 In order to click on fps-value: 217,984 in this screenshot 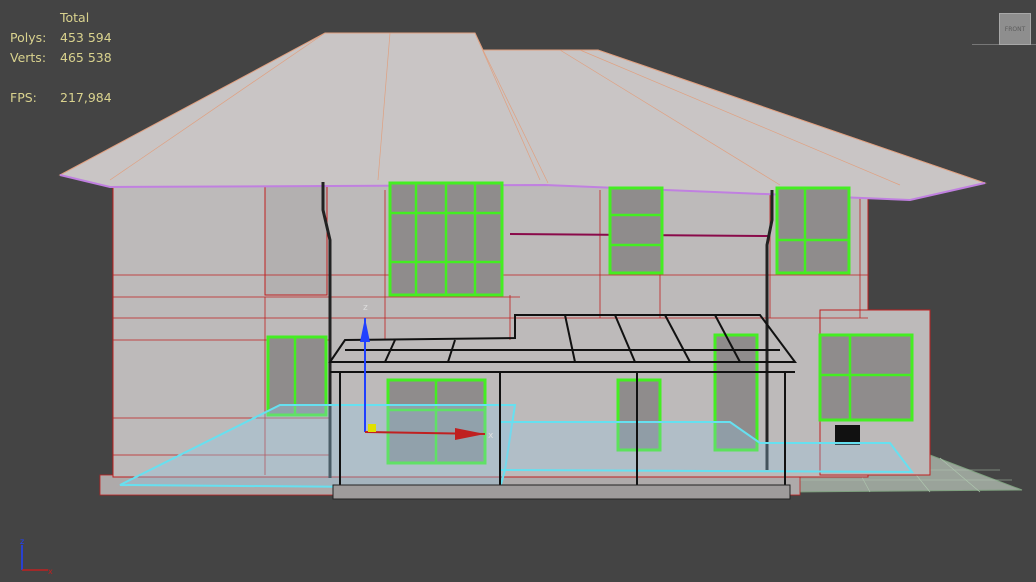, I will do `click(86, 97)`.